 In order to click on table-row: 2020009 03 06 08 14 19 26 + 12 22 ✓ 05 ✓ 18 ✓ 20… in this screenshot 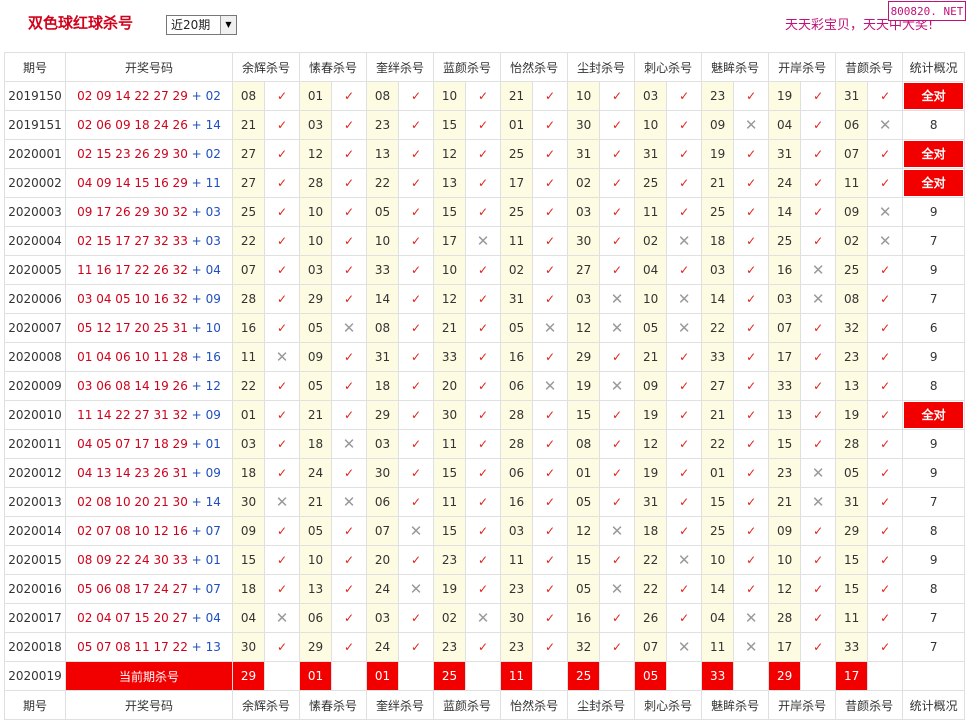, I will do `click(485, 386)`.